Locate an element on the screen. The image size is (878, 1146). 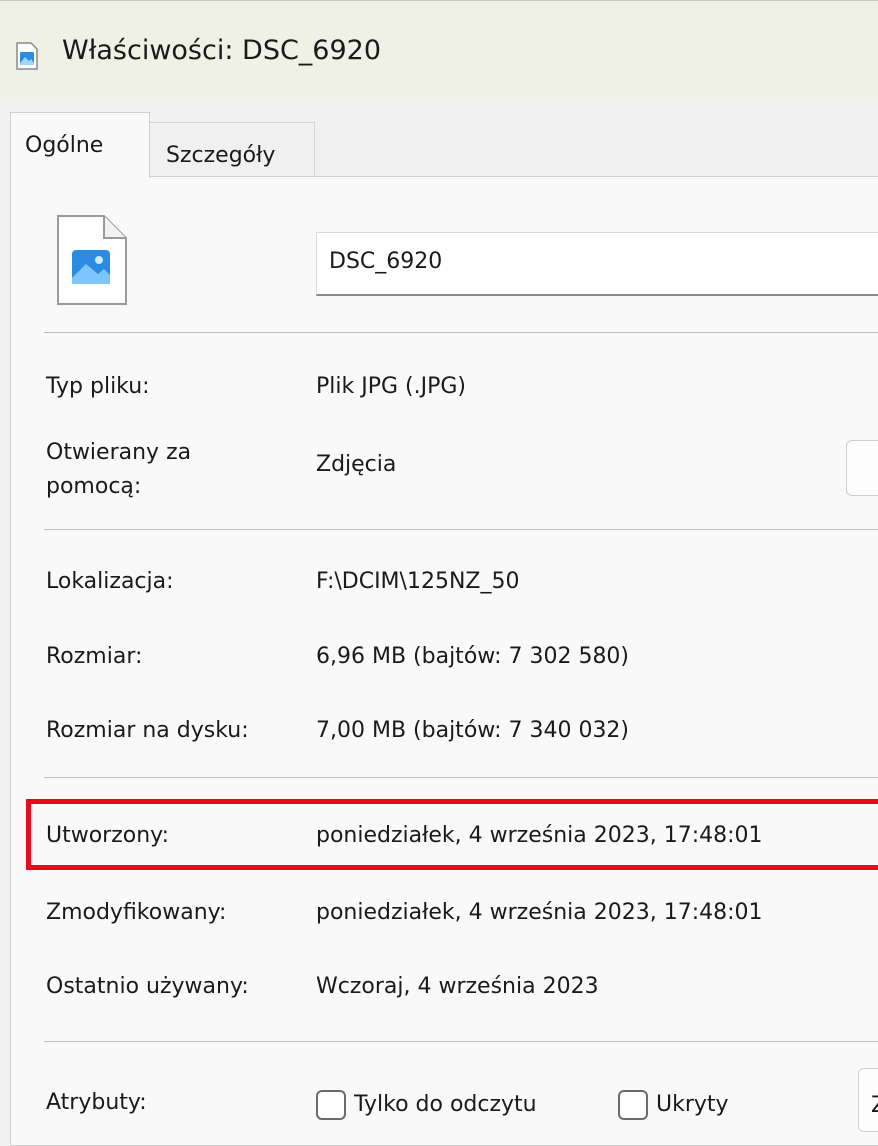
change-app-button is located at coordinates (862, 468).